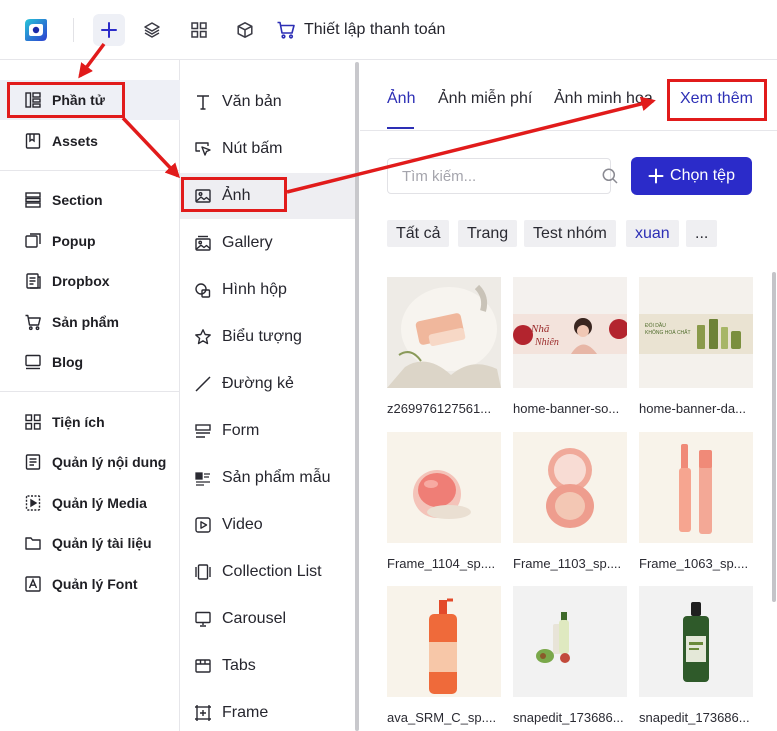 The width and height of the screenshot is (777, 731). I want to click on add-element-button, so click(109, 30).